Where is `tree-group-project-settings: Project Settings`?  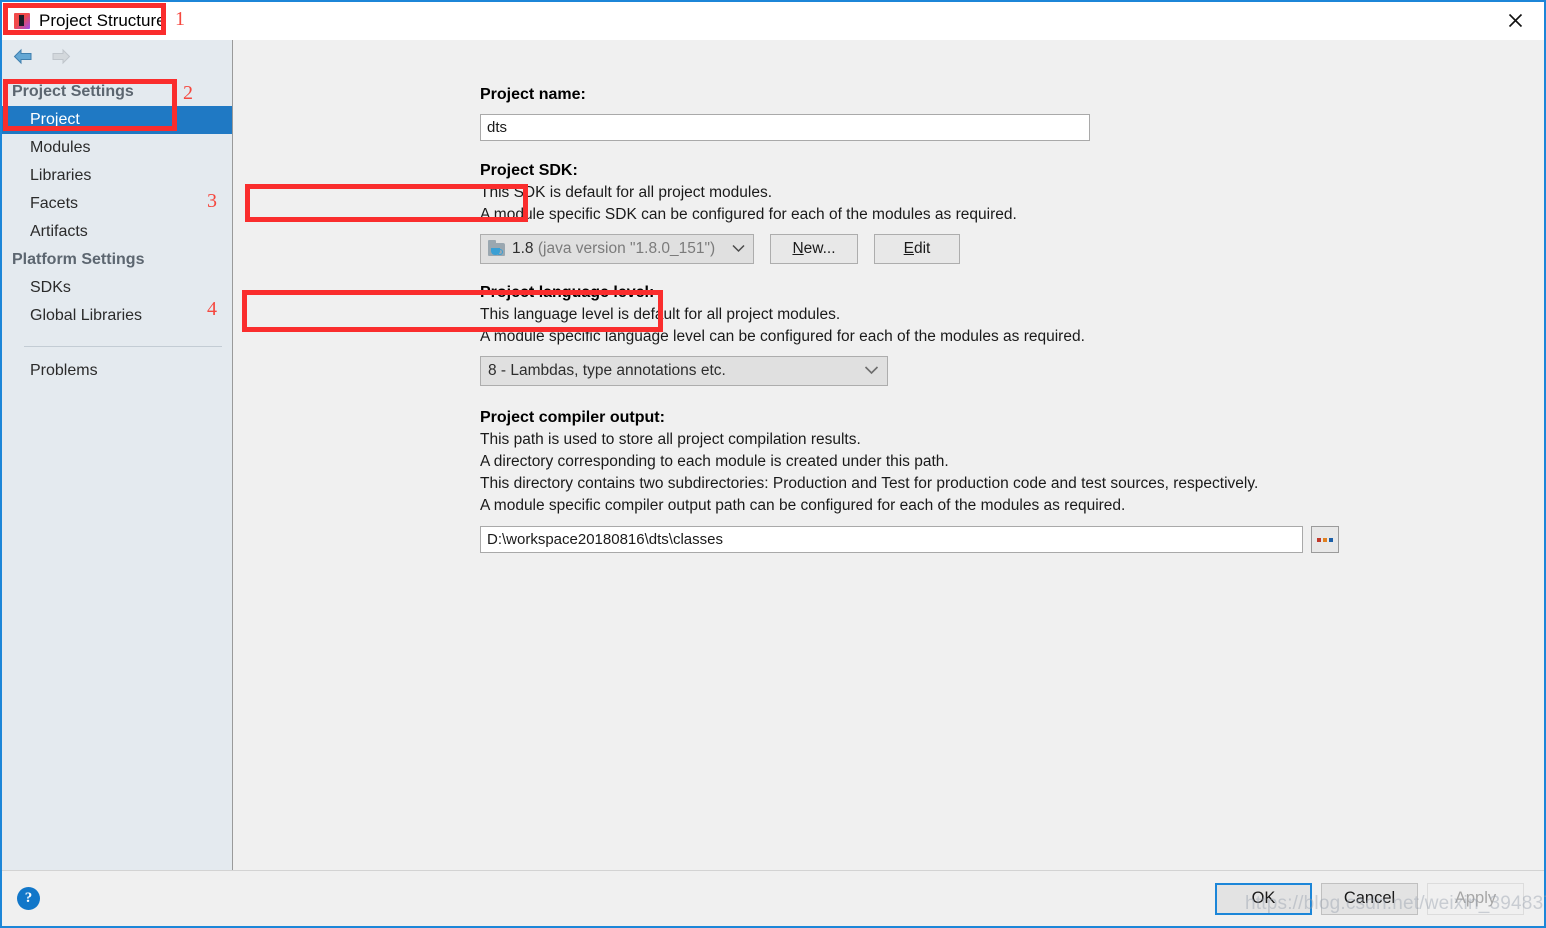
tree-group-project-settings: Project Settings is located at coordinates (73, 91).